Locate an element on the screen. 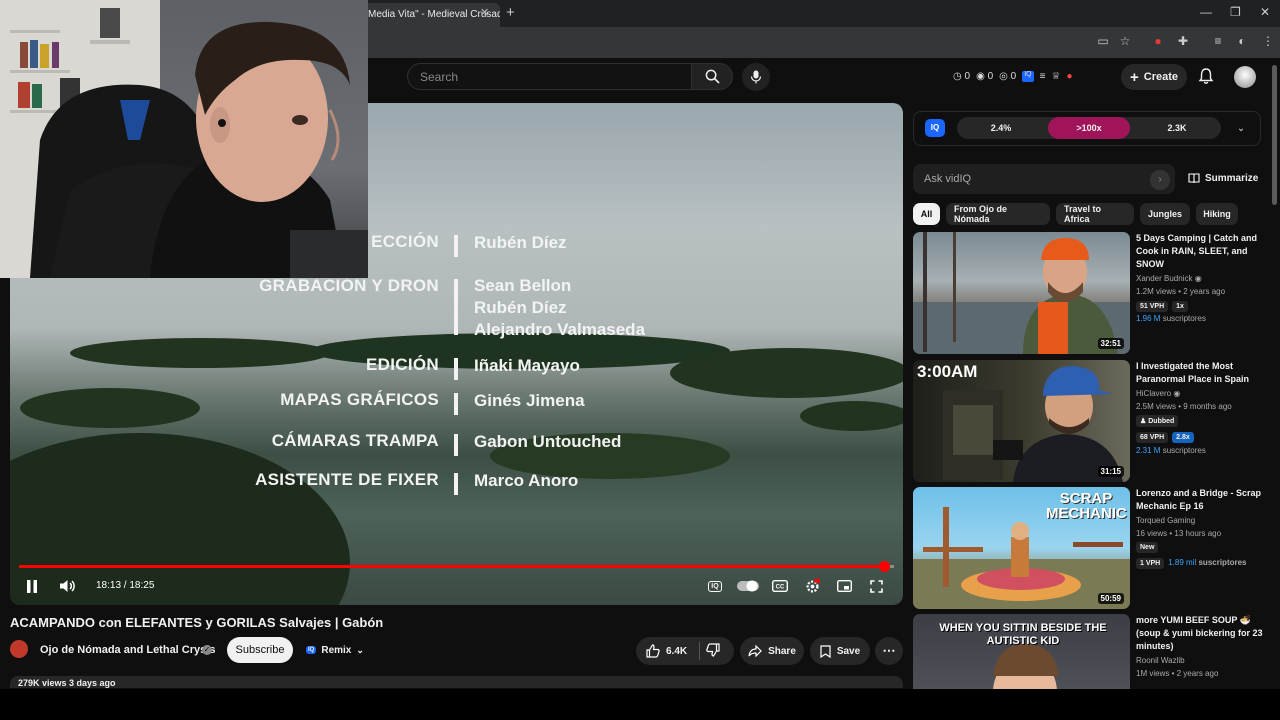  create-label: Create is located at coordinates (1160, 77).